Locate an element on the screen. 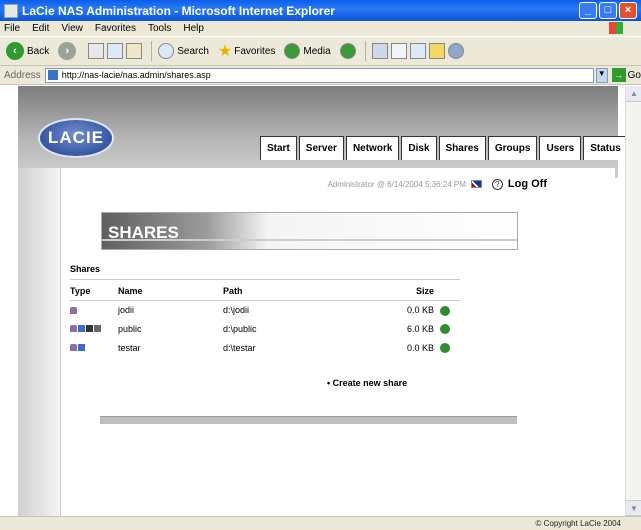 The height and width of the screenshot is (530, 641). search-icon is located at coordinates (166, 51).